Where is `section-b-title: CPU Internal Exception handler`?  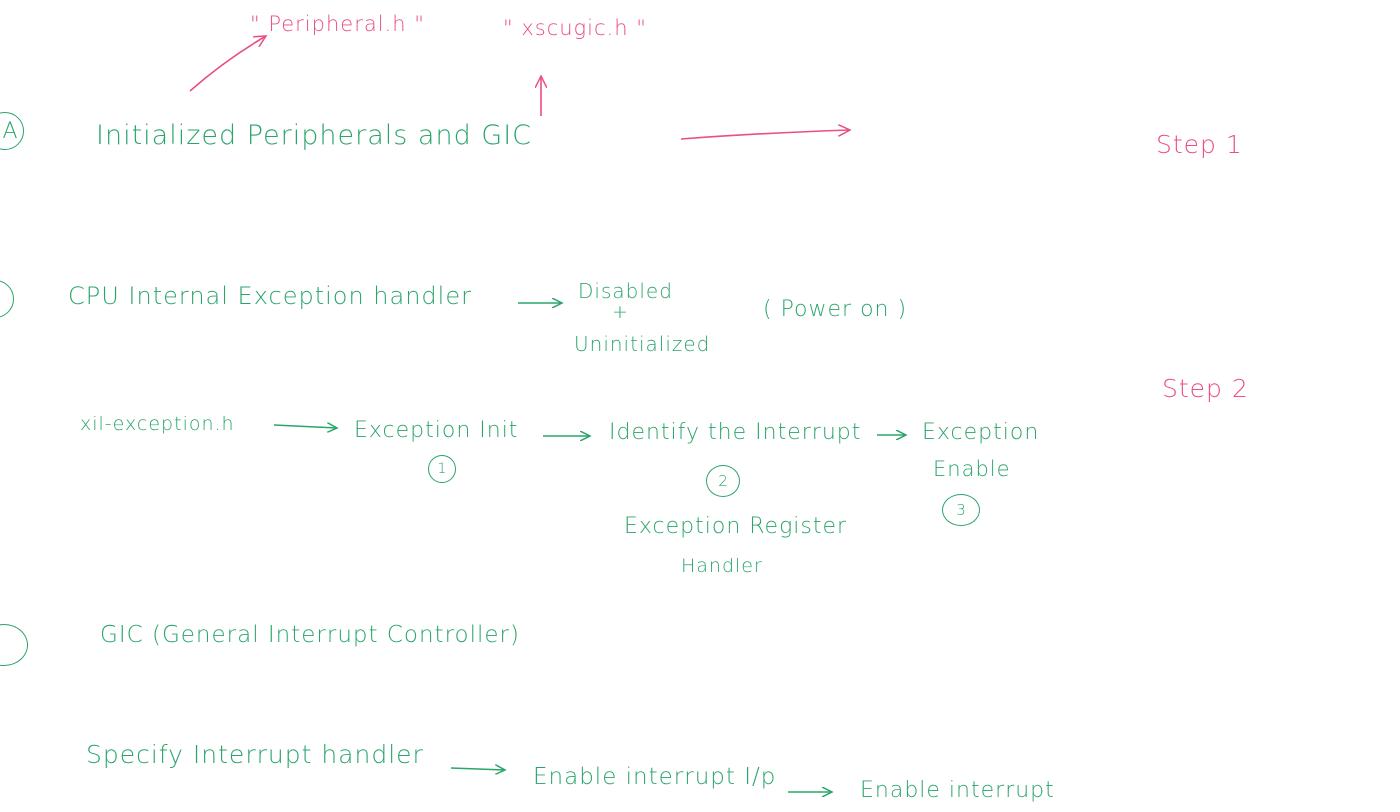
section-b-title: CPU Internal Exception handler is located at coordinates (270, 296).